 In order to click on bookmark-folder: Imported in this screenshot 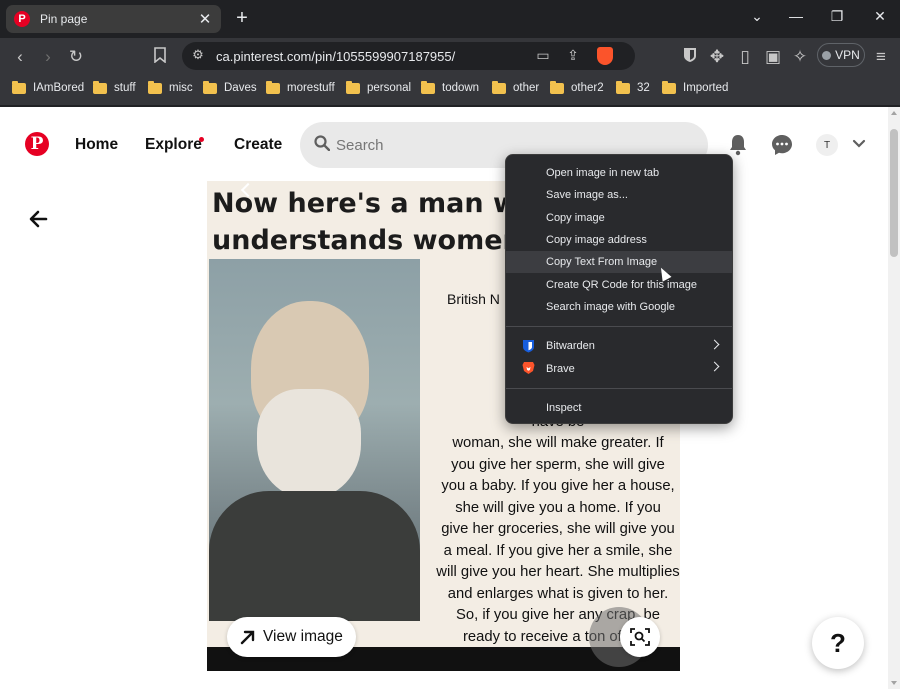, I will do `click(695, 87)`.